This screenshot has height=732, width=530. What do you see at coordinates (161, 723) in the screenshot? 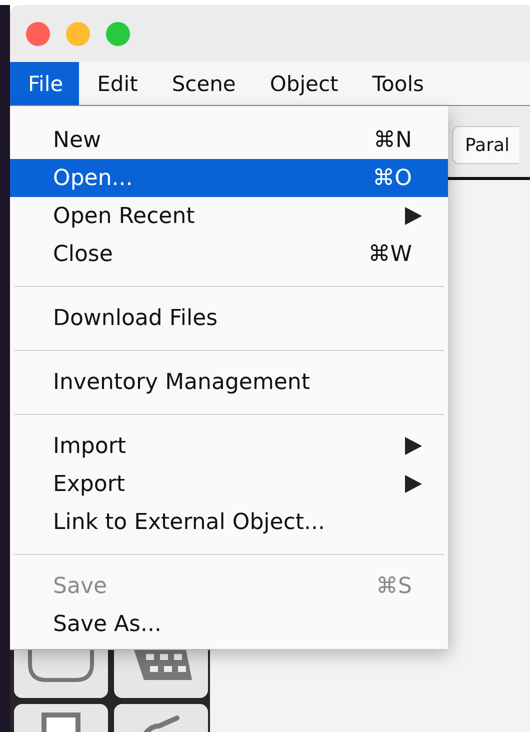
I see `pen-icon` at bounding box center [161, 723].